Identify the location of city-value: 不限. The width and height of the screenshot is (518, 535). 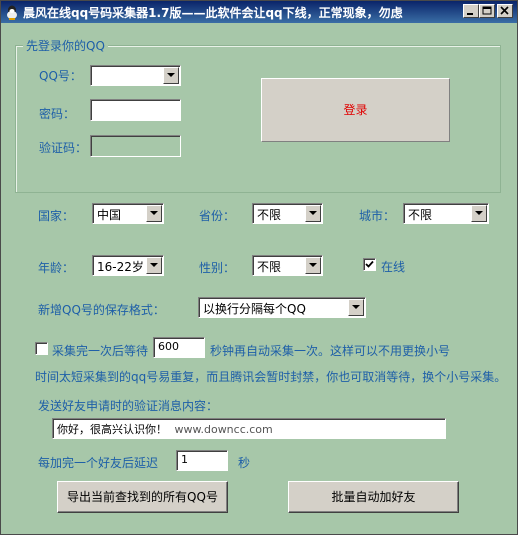
(420, 215).